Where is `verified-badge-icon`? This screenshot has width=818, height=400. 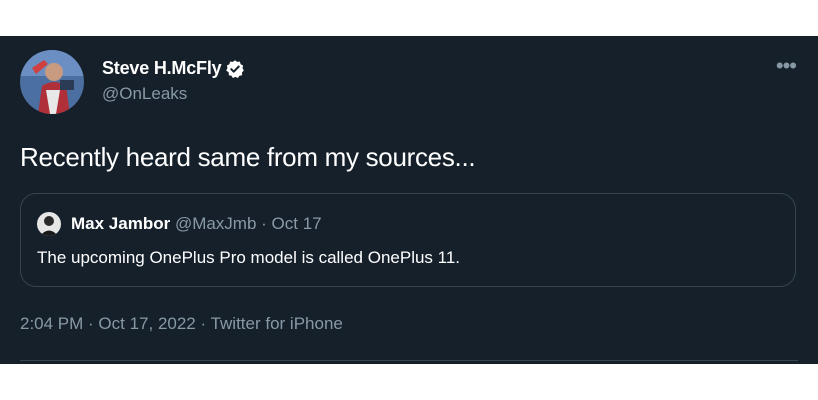
verified-badge-icon is located at coordinates (235, 69).